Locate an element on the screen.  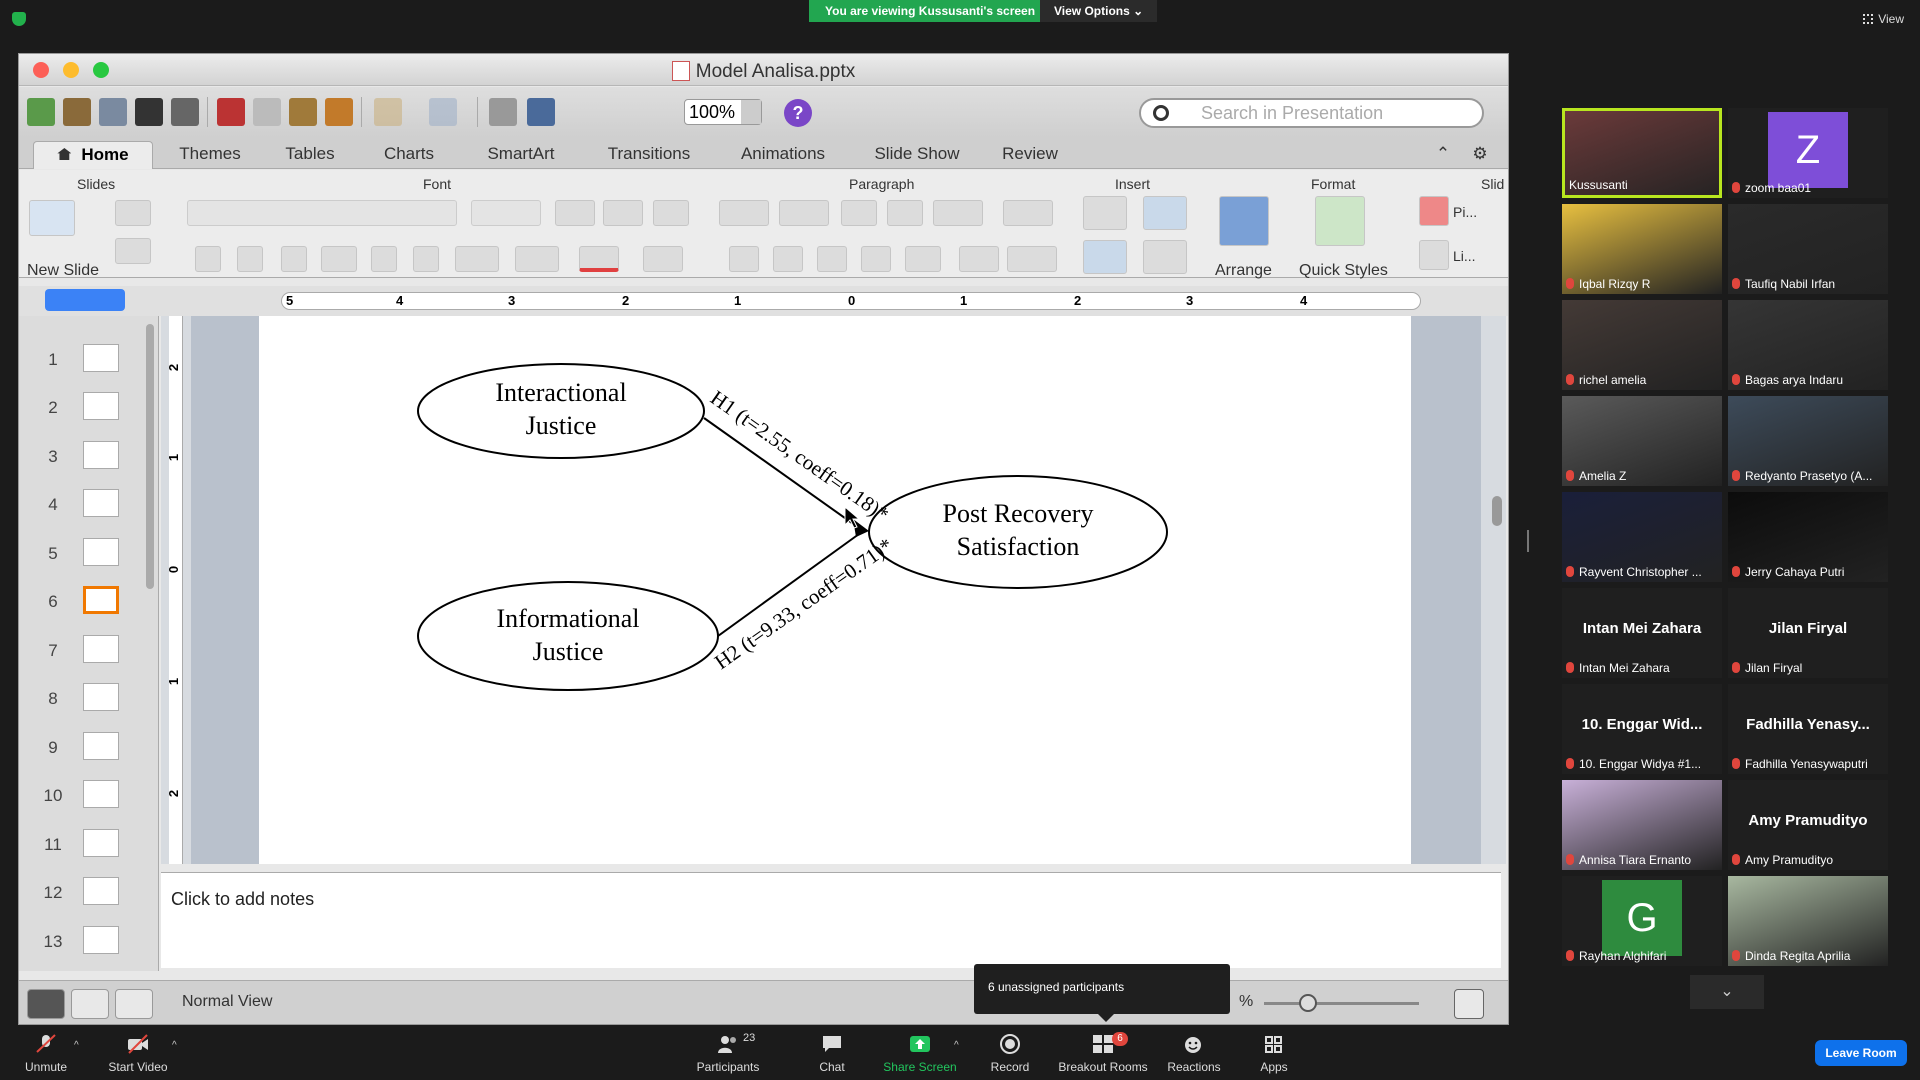
slide-show-icon is located at coordinates (134, 1004).